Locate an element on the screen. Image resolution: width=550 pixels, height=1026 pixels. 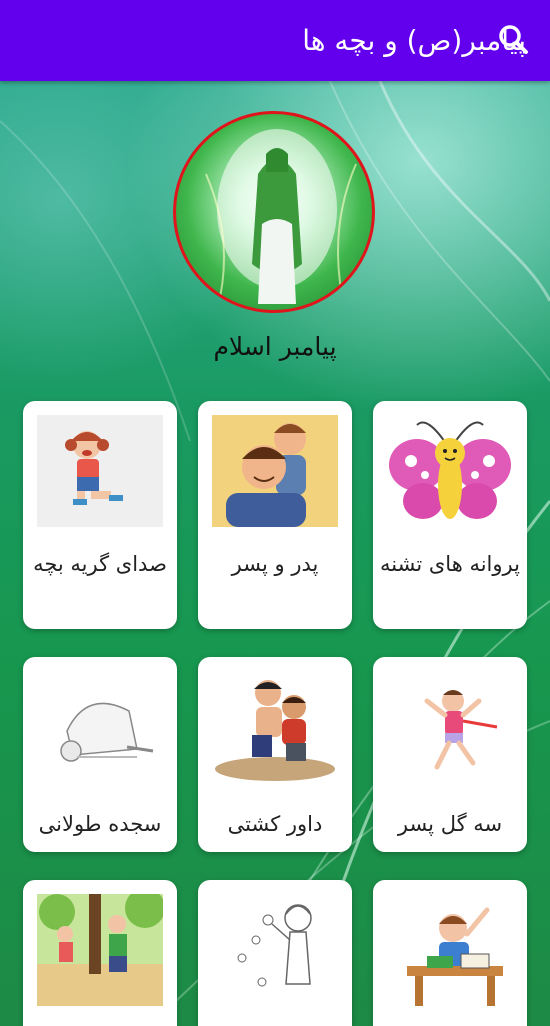
card-label: سه گل پسر is located at coordinates (450, 824).